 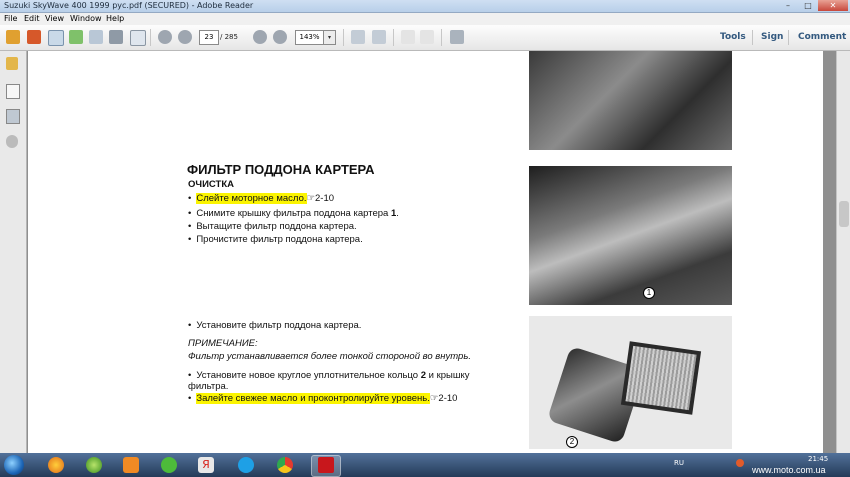 I want to click on filter-parts-photo, so click(x=630, y=382).